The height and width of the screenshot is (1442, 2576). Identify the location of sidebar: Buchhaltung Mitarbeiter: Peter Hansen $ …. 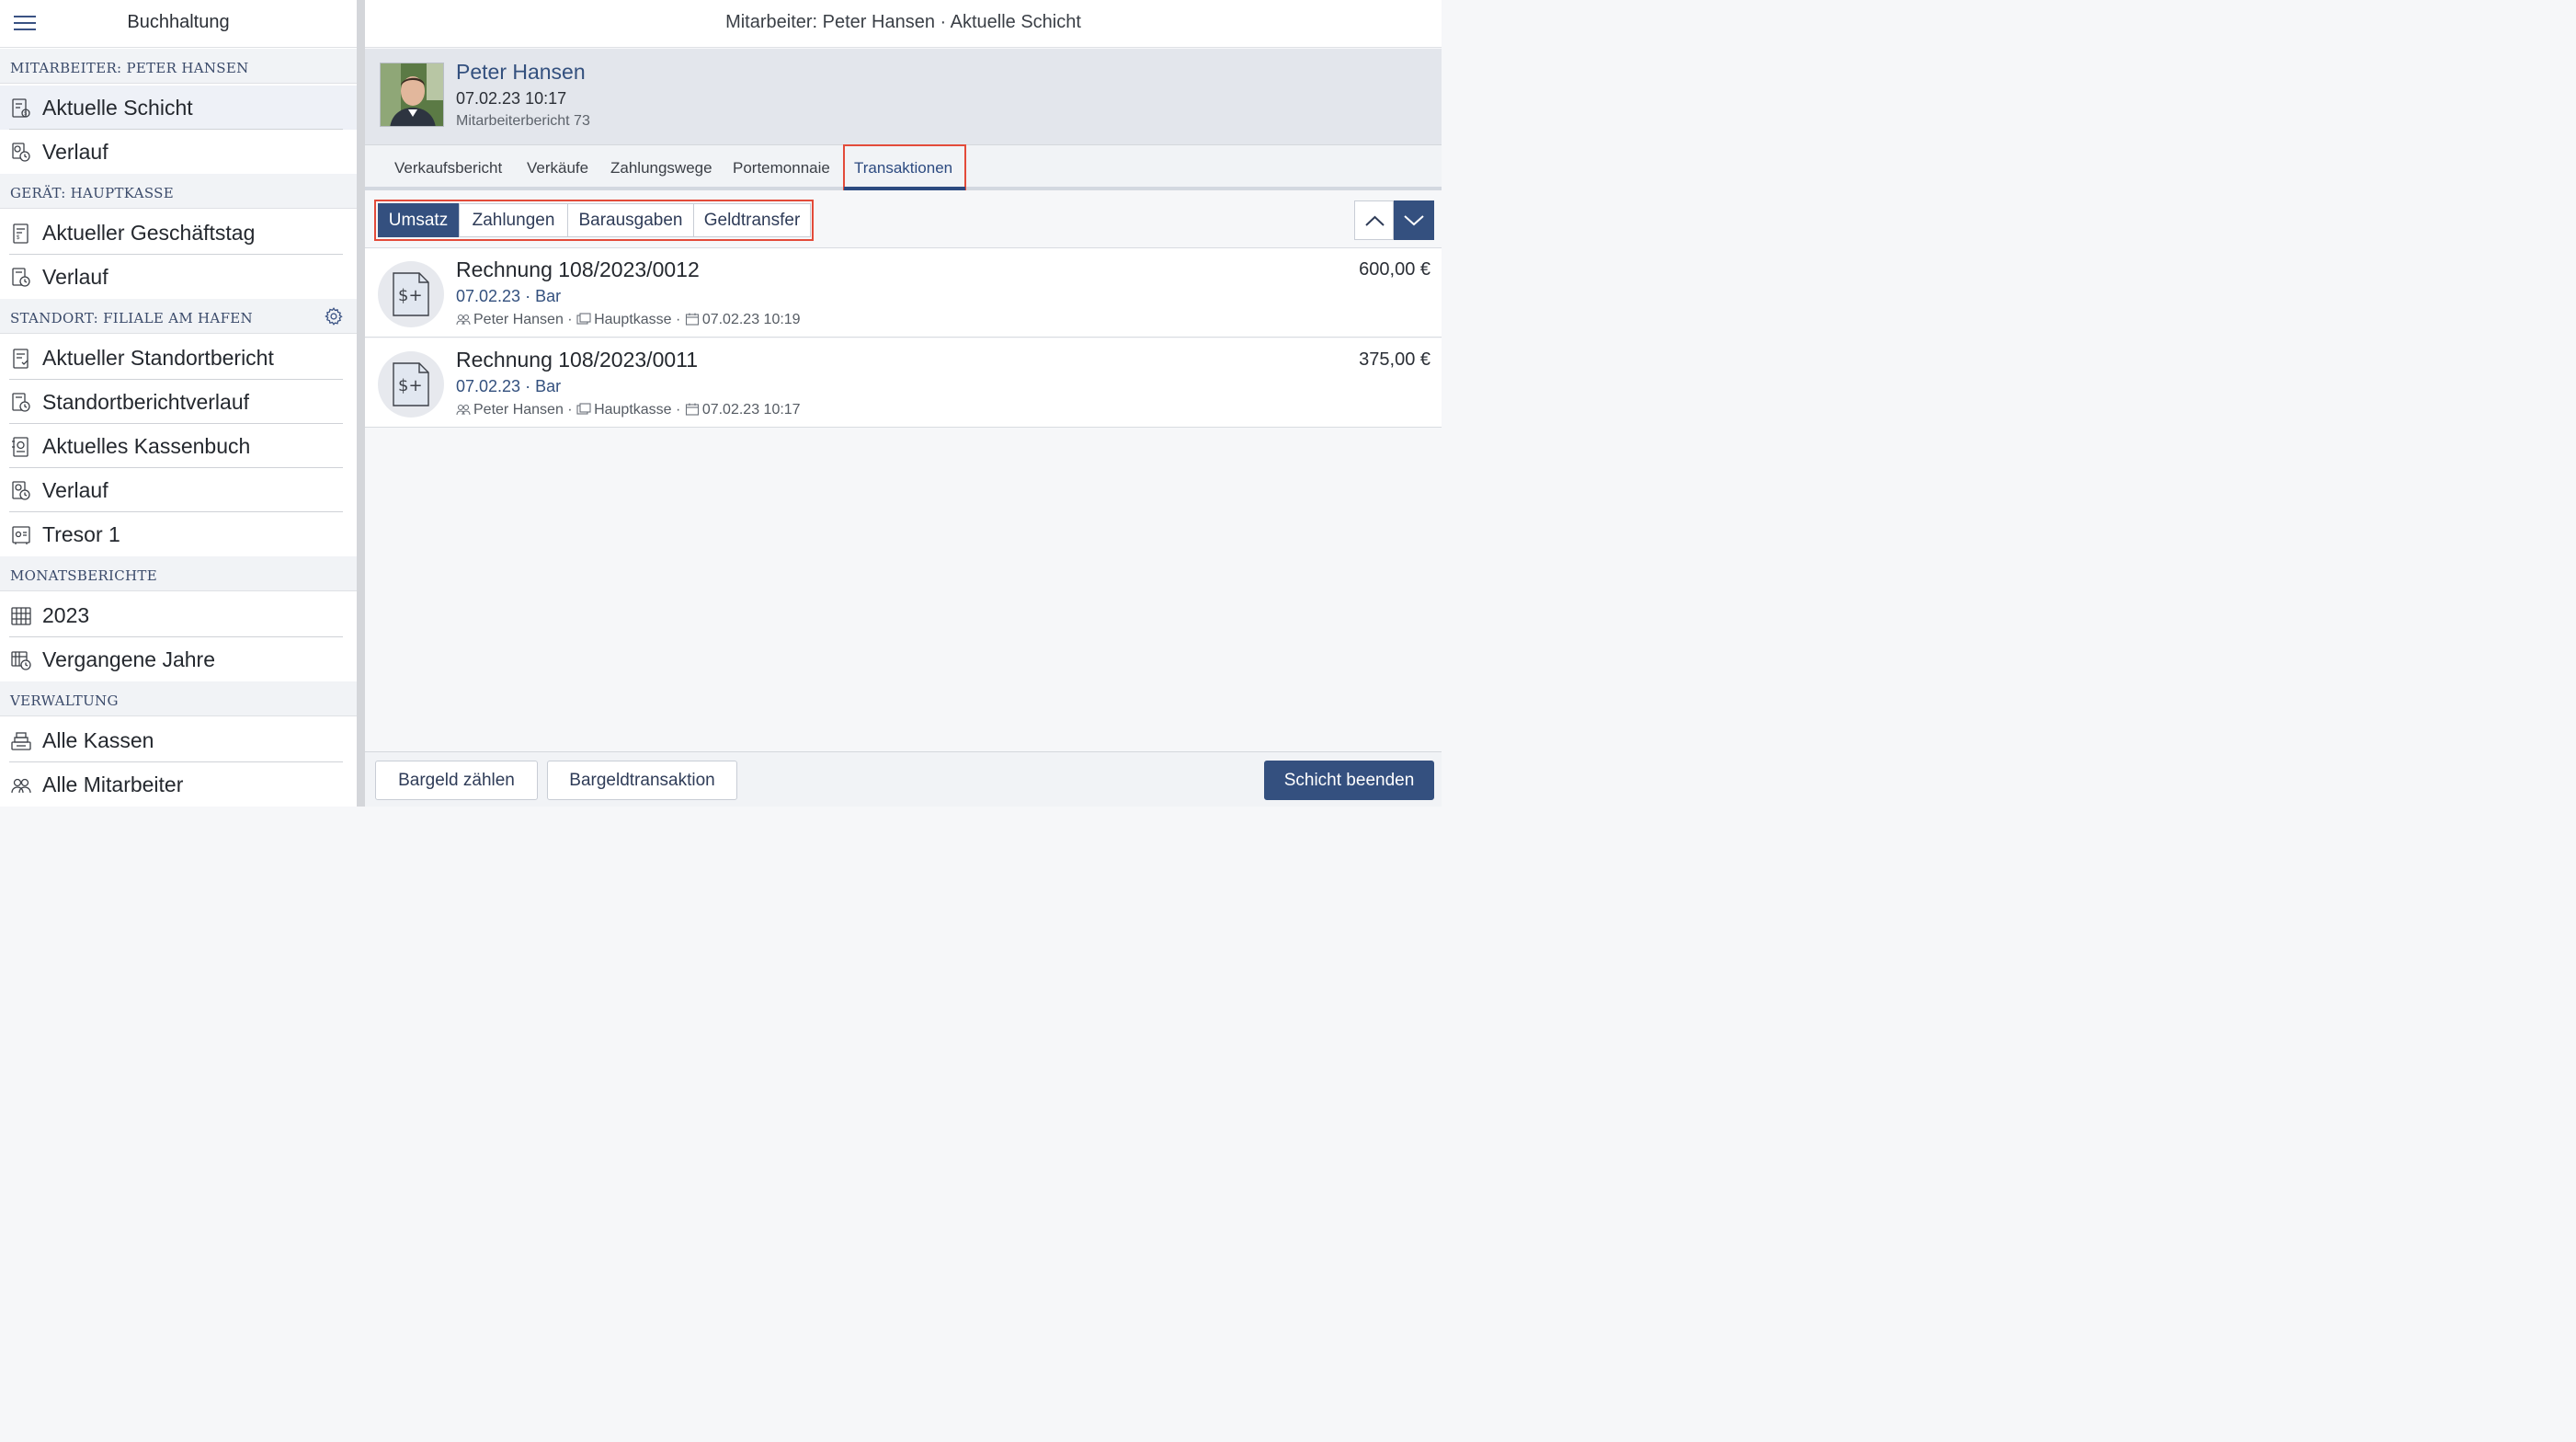
(178, 403).